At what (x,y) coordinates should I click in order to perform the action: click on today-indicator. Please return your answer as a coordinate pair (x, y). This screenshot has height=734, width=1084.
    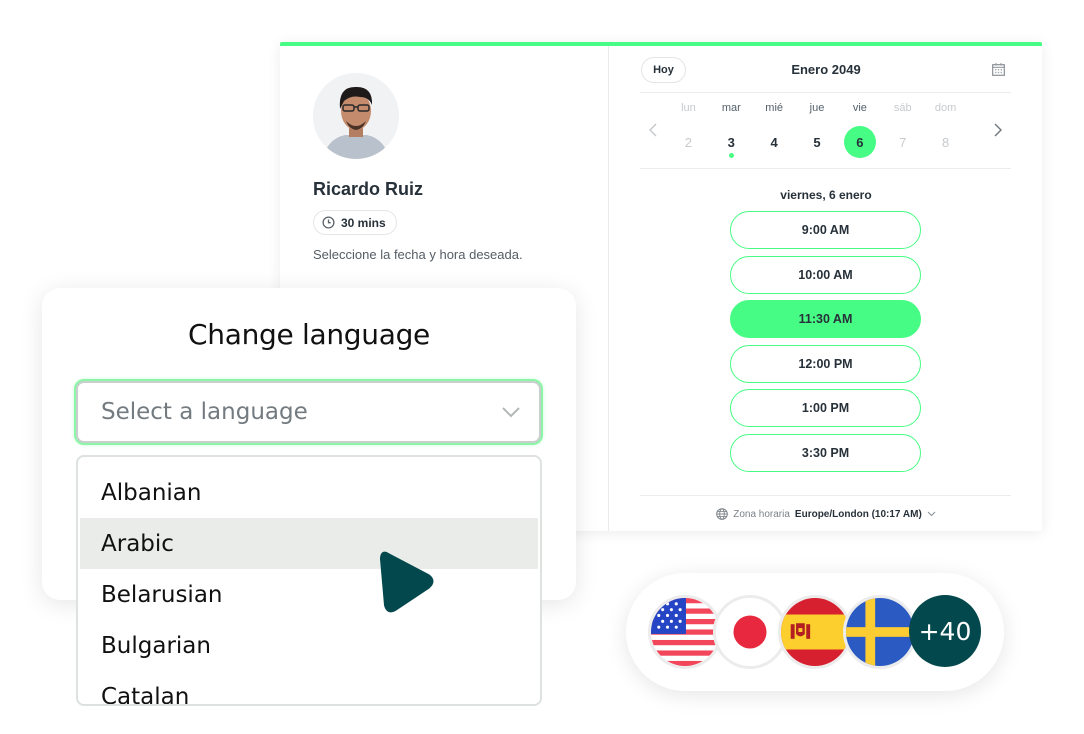
    Looking at the image, I should click on (731, 155).